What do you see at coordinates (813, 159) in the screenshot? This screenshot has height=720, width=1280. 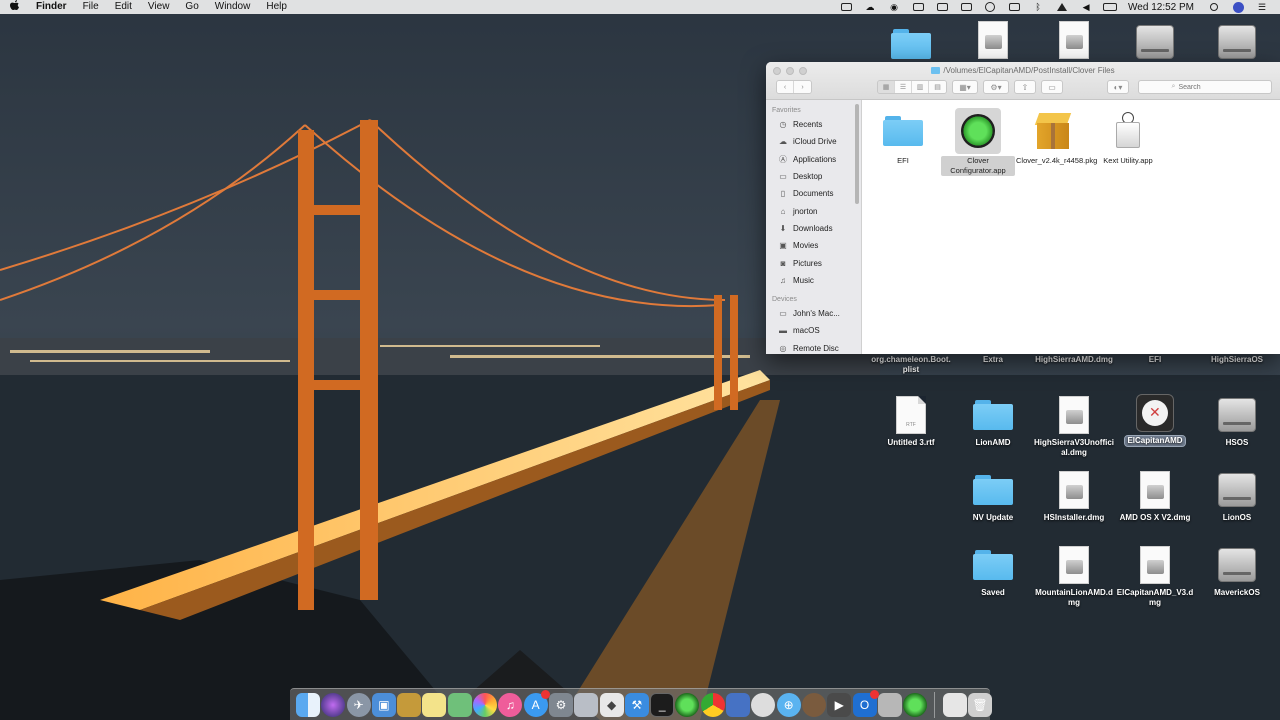 I see `sidebar-item-applications: Ⓐ Applications` at bounding box center [813, 159].